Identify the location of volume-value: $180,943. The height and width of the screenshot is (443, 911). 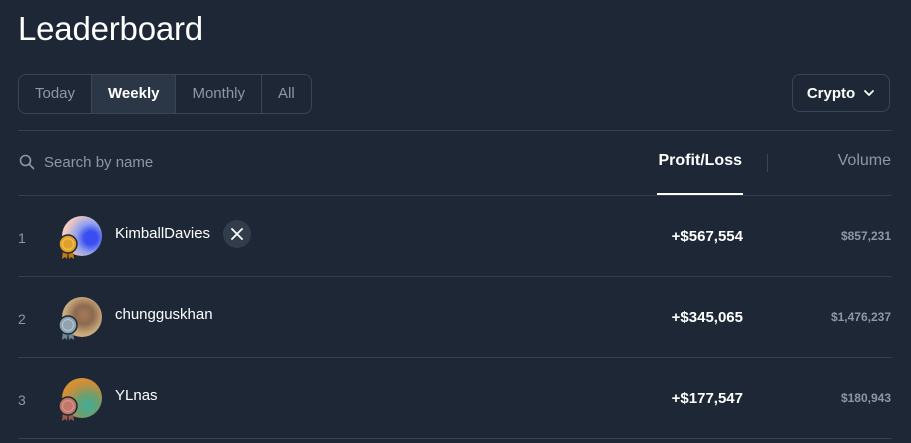
(865, 398).